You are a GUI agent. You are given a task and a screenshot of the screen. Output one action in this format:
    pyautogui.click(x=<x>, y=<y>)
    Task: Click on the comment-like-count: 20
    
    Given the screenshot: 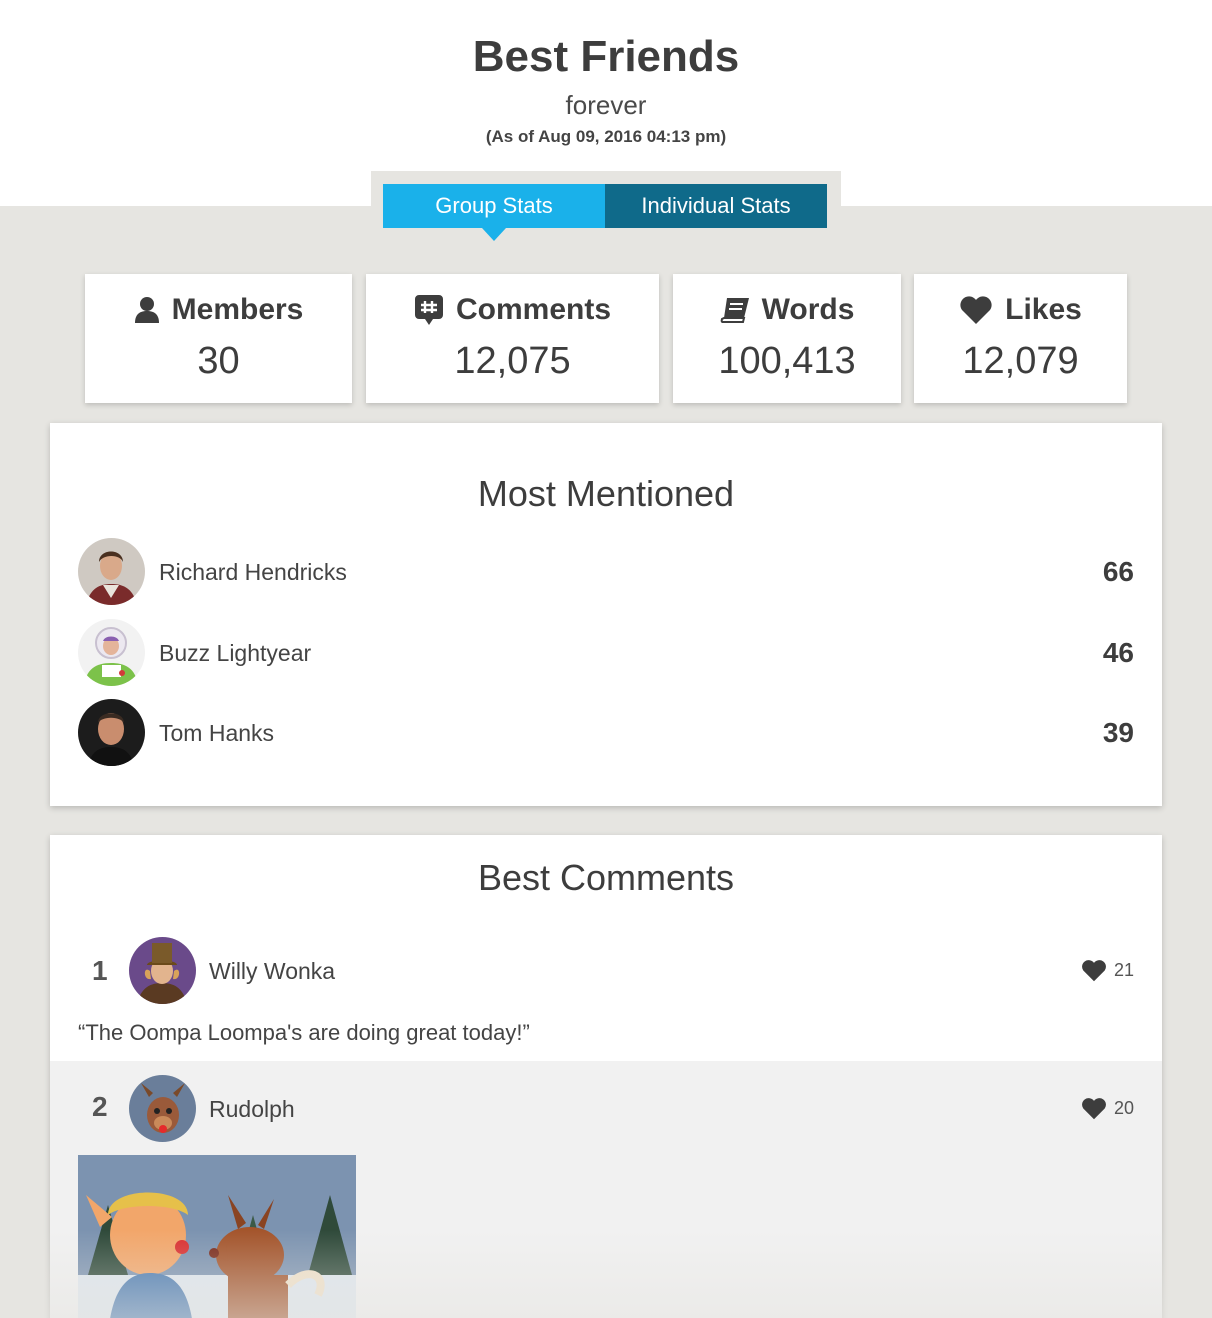 What is the action you would take?
    pyautogui.click(x=1123, y=1108)
    